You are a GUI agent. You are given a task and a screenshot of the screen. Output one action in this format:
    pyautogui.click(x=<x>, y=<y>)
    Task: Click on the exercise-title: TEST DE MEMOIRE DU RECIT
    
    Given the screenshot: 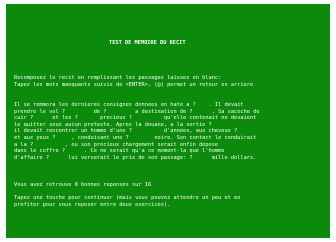 What is the action you would take?
    pyautogui.click(x=147, y=43)
    